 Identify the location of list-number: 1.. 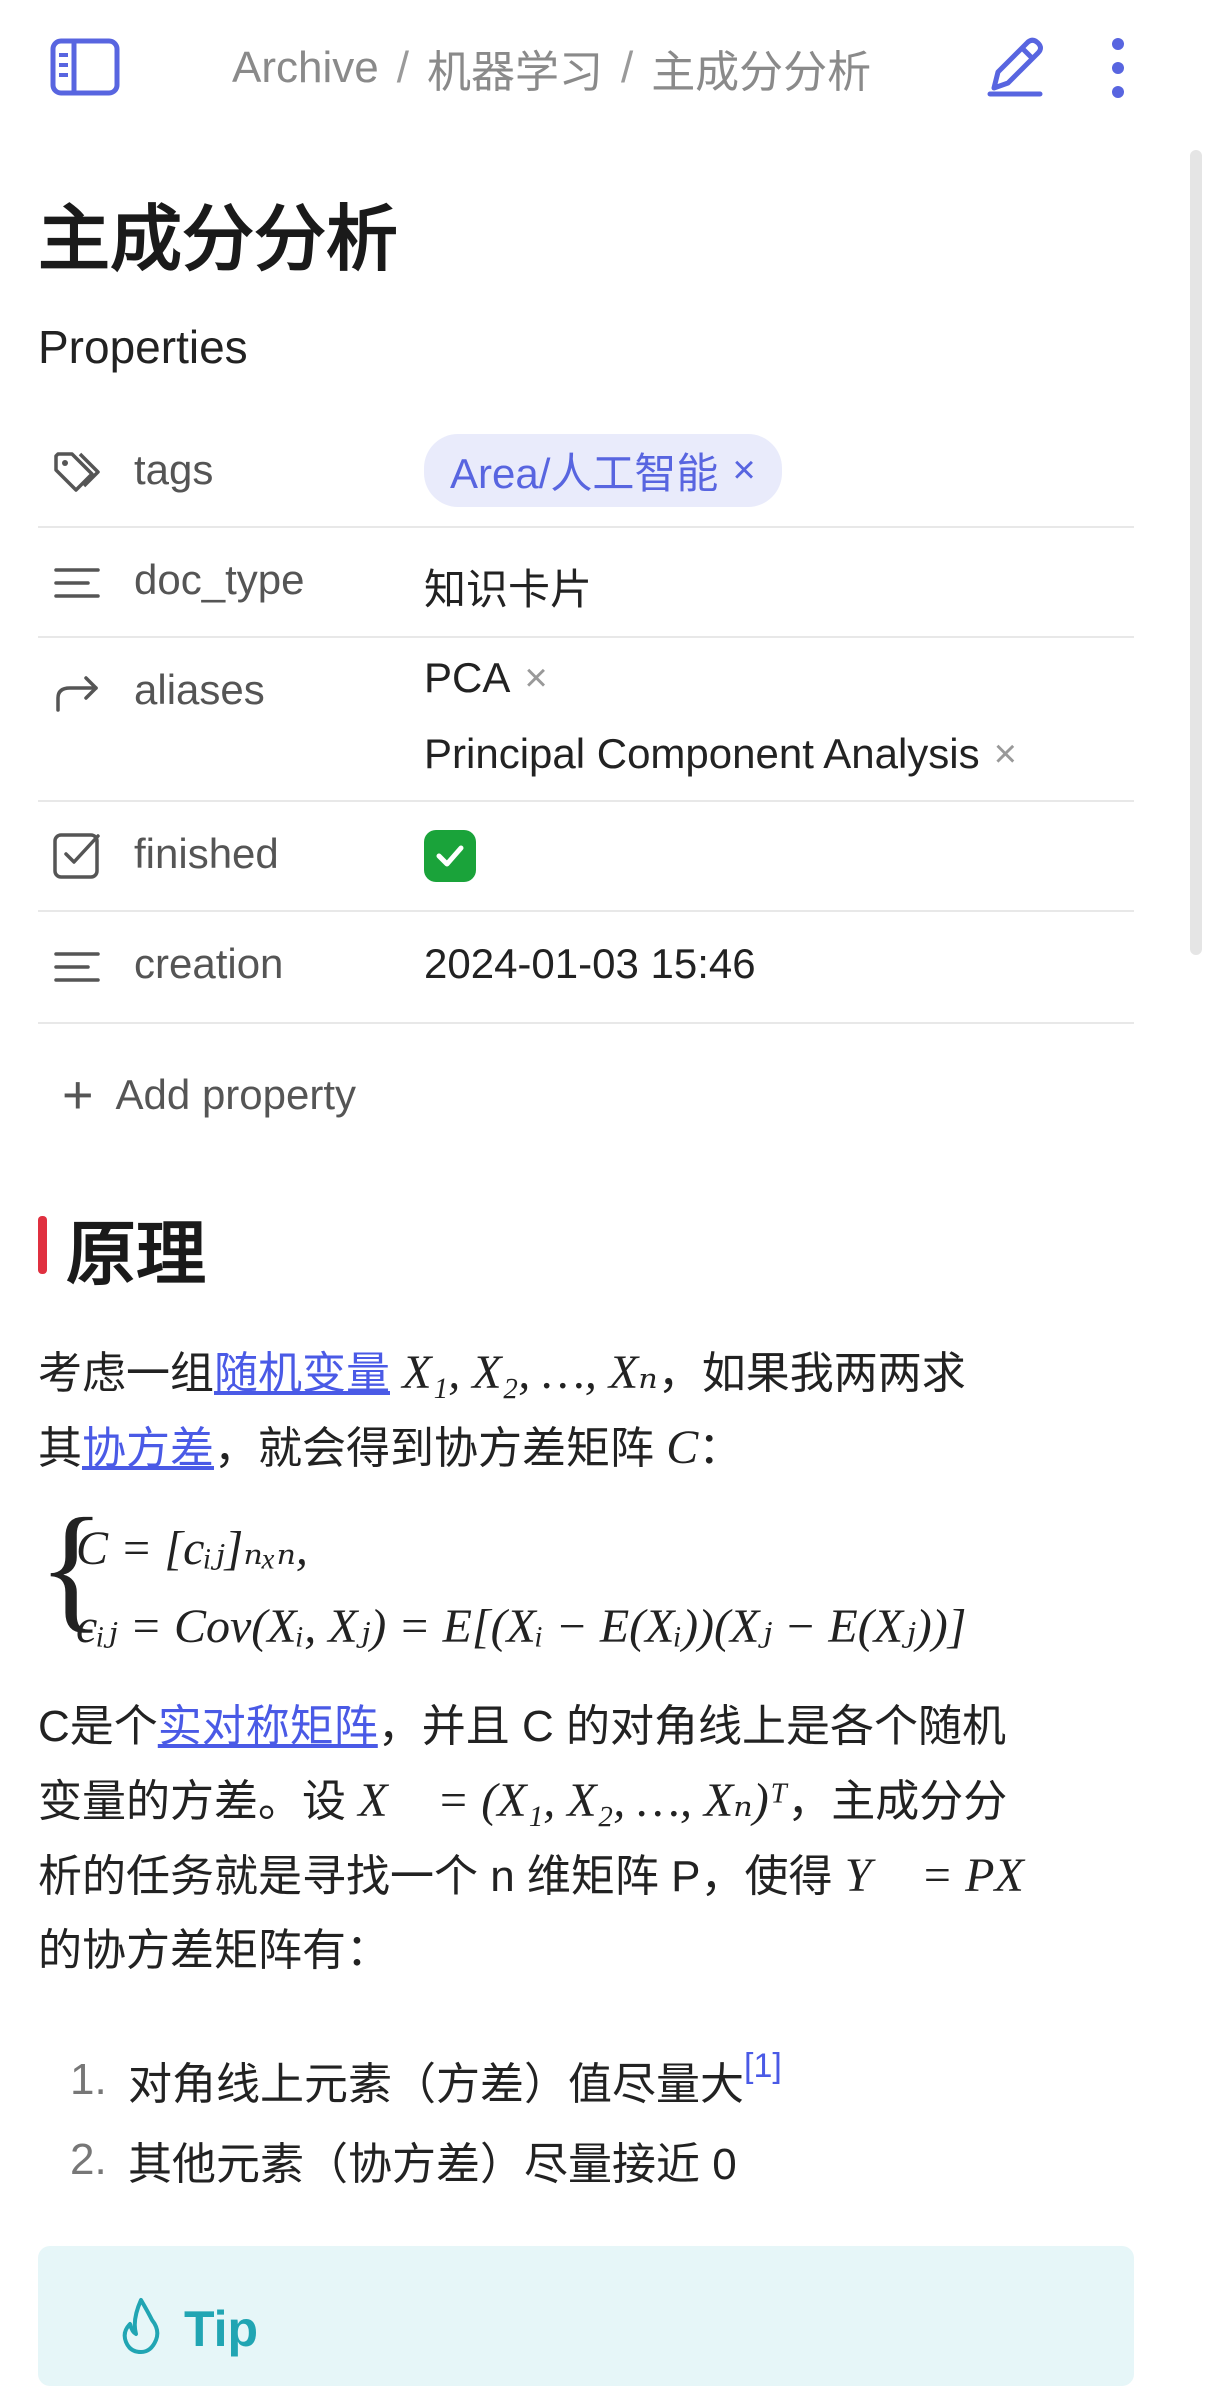
(88, 2079).